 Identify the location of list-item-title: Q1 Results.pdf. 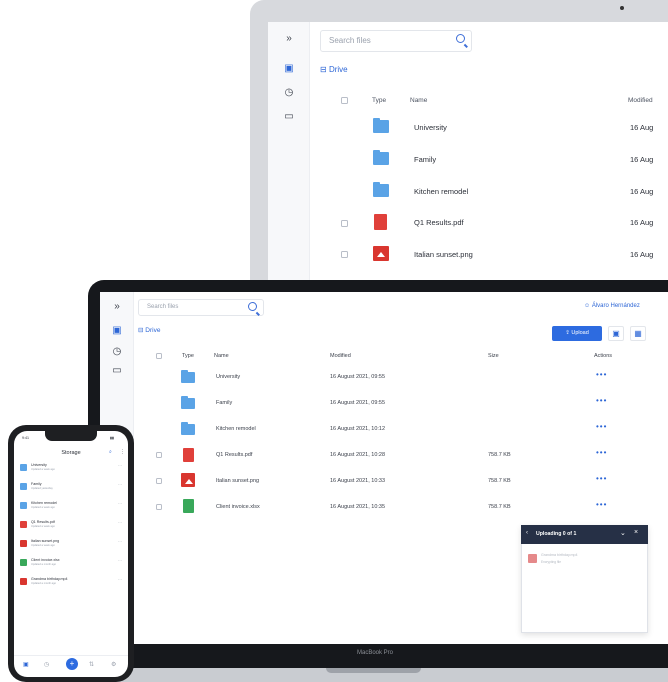
(43, 522).